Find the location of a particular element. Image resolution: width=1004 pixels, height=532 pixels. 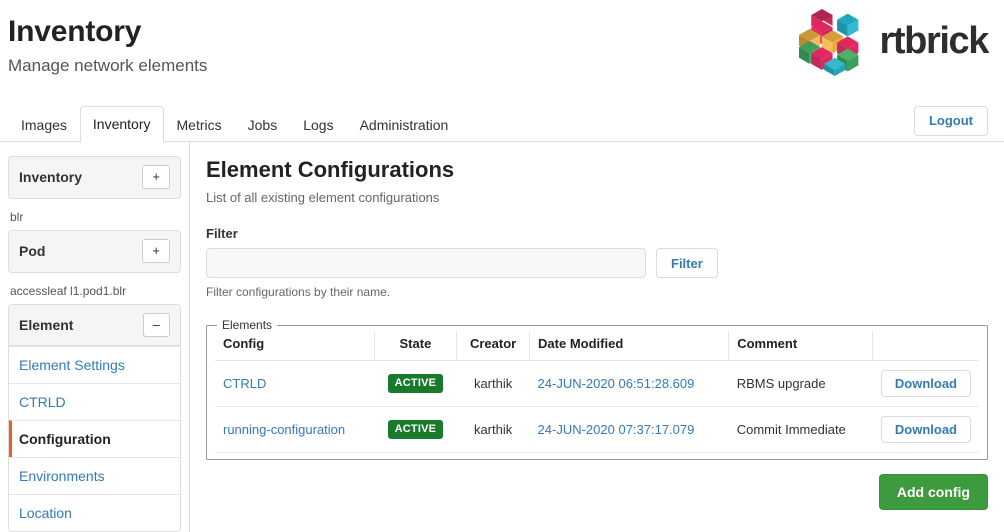

sidebar-panel-pod: Pod + is located at coordinates (94, 251).